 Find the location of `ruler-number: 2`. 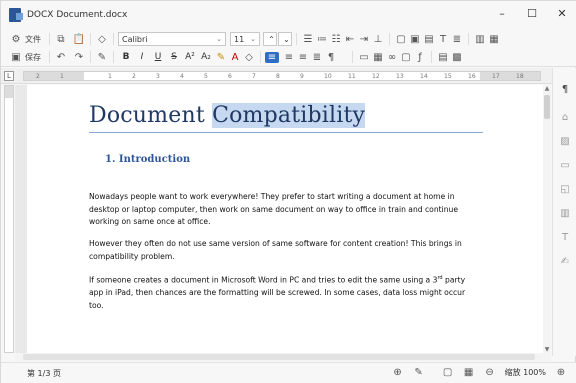

ruler-number: 2 is located at coordinates (134, 76).